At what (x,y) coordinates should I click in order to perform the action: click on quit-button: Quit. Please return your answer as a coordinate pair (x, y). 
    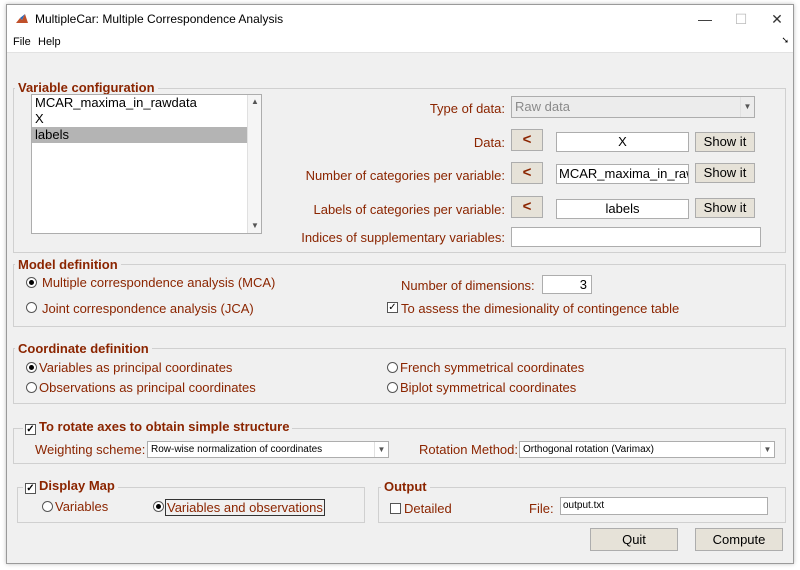
    Looking at the image, I should click on (634, 539).